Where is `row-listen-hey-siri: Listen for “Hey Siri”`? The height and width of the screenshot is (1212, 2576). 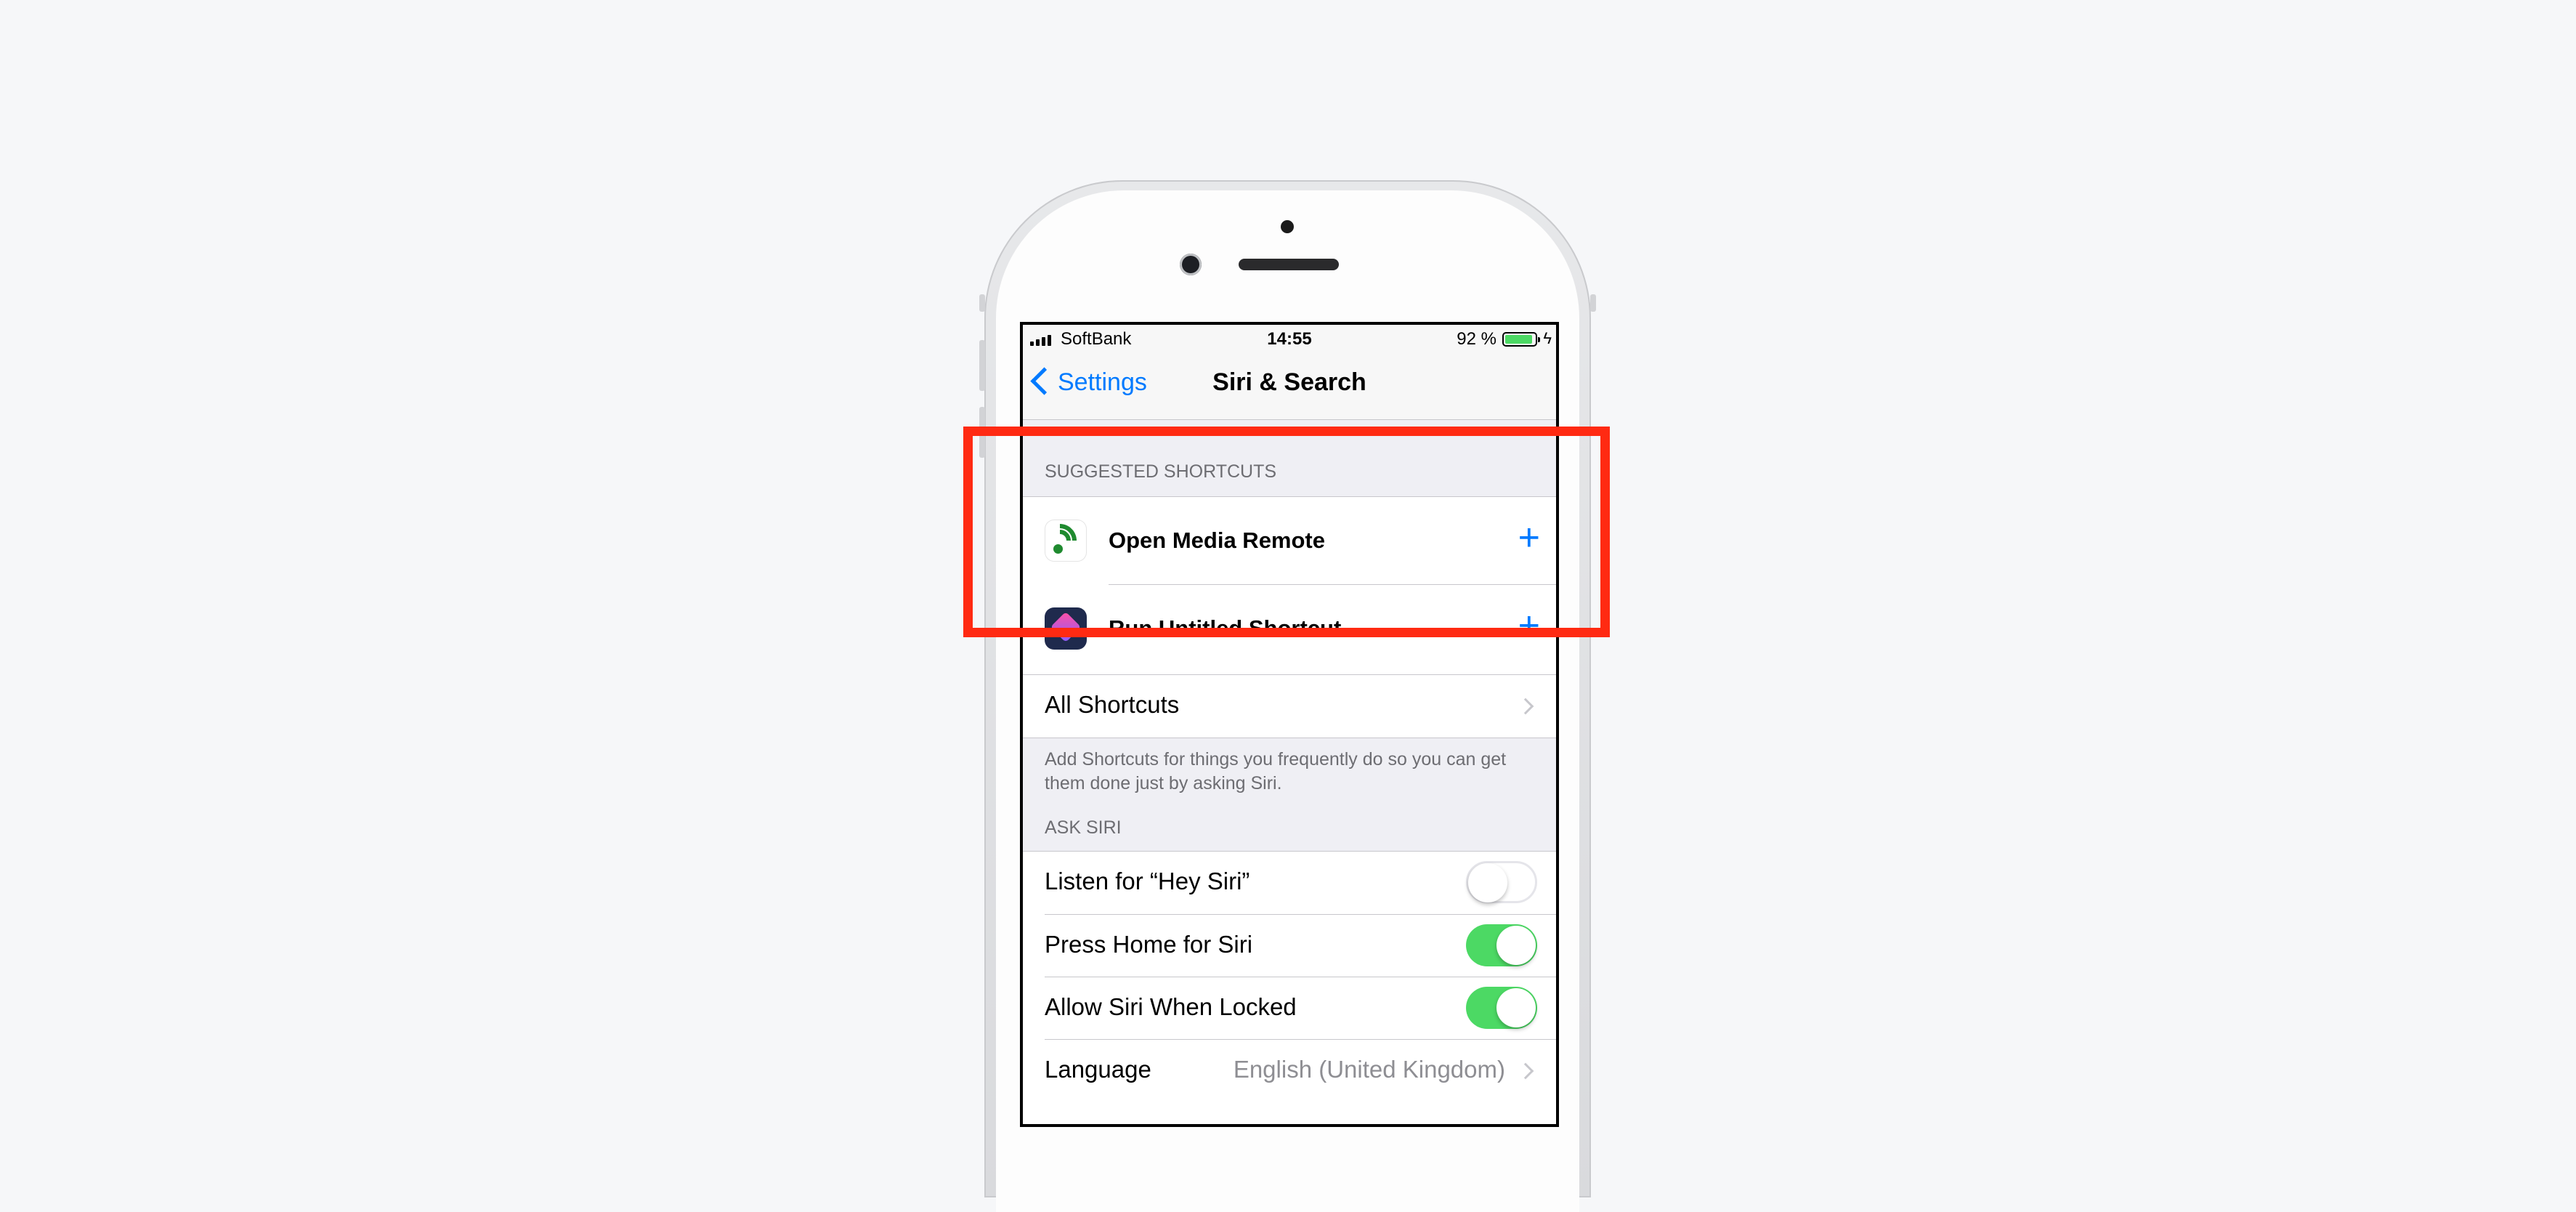 row-listen-hey-siri: Listen for “Hey Siri” is located at coordinates (1289, 883).